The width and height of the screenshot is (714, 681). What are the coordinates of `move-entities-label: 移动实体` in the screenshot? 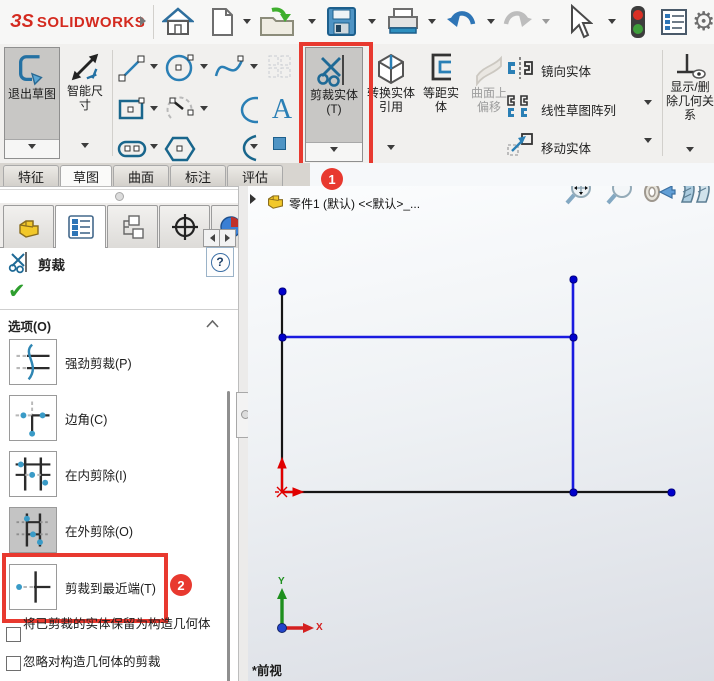 It's located at (566, 147).